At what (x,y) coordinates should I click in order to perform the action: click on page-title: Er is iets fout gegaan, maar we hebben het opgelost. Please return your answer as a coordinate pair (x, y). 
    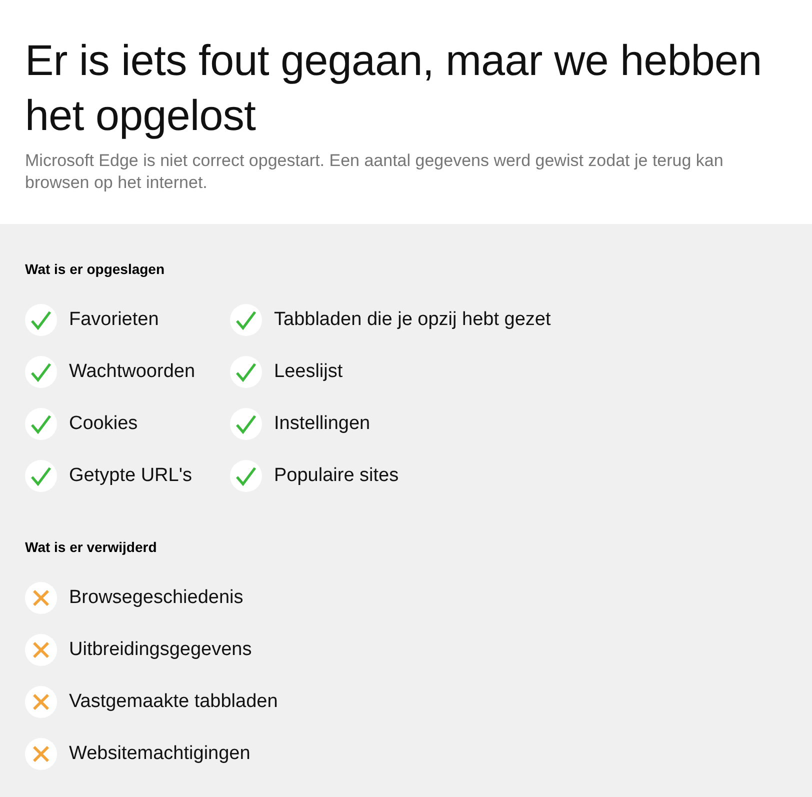
    Looking at the image, I should click on (394, 89).